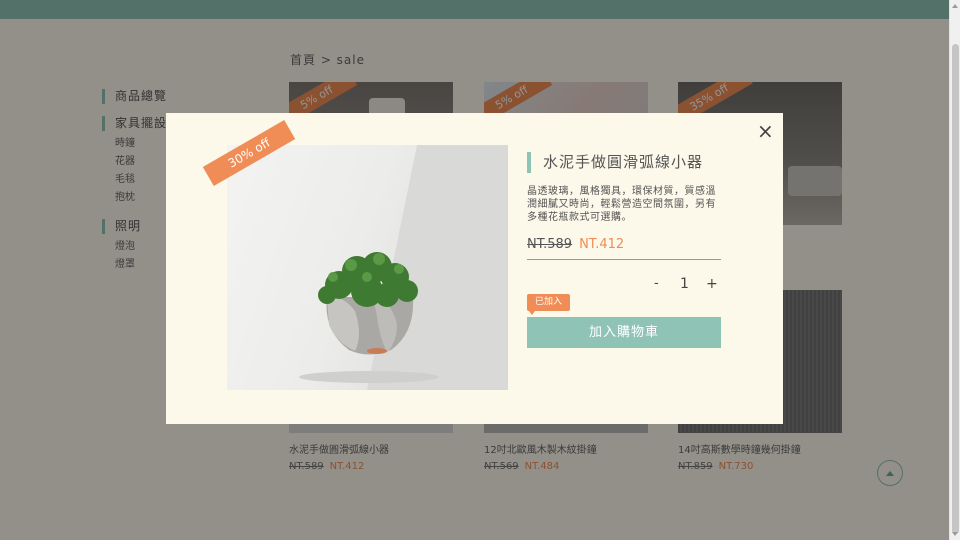  I want to click on added-to-cart-badge: 已加入, so click(548, 304).